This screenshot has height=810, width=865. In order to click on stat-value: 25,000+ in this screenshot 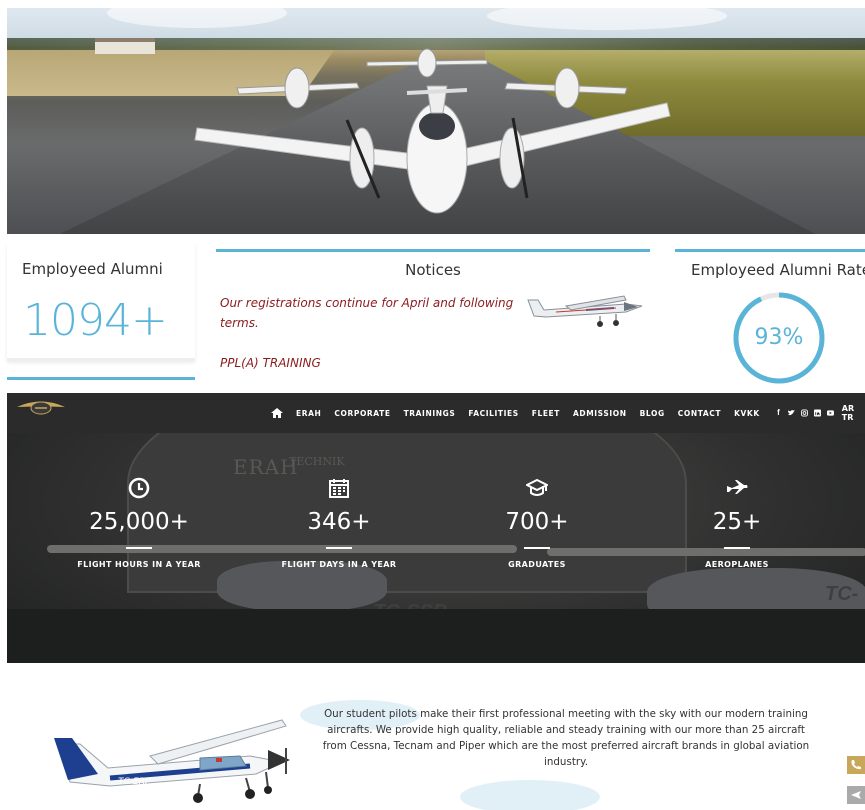, I will do `click(139, 522)`.